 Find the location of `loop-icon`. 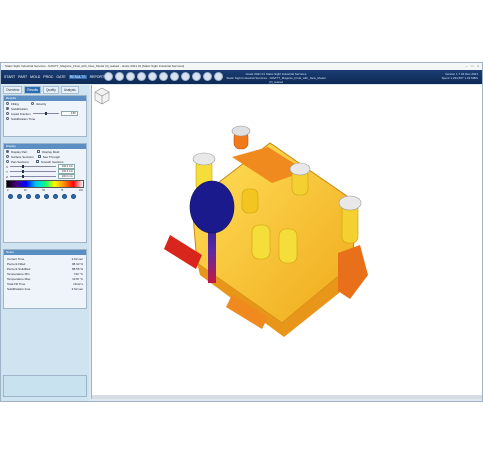

loop-icon is located at coordinates (64, 196).